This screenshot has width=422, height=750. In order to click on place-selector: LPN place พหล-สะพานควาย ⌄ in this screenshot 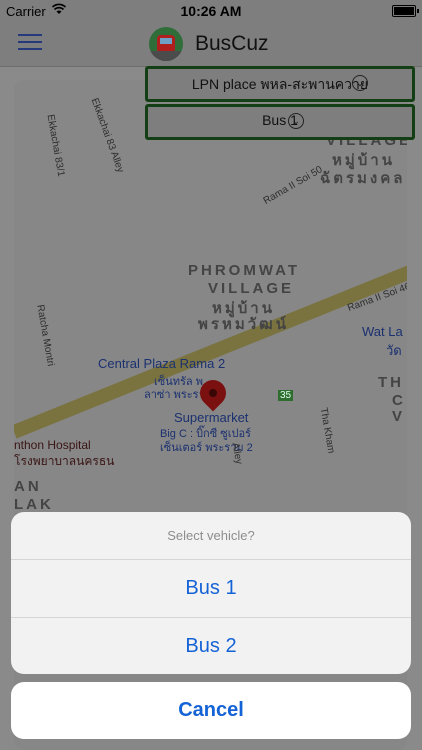, I will do `click(280, 84)`.